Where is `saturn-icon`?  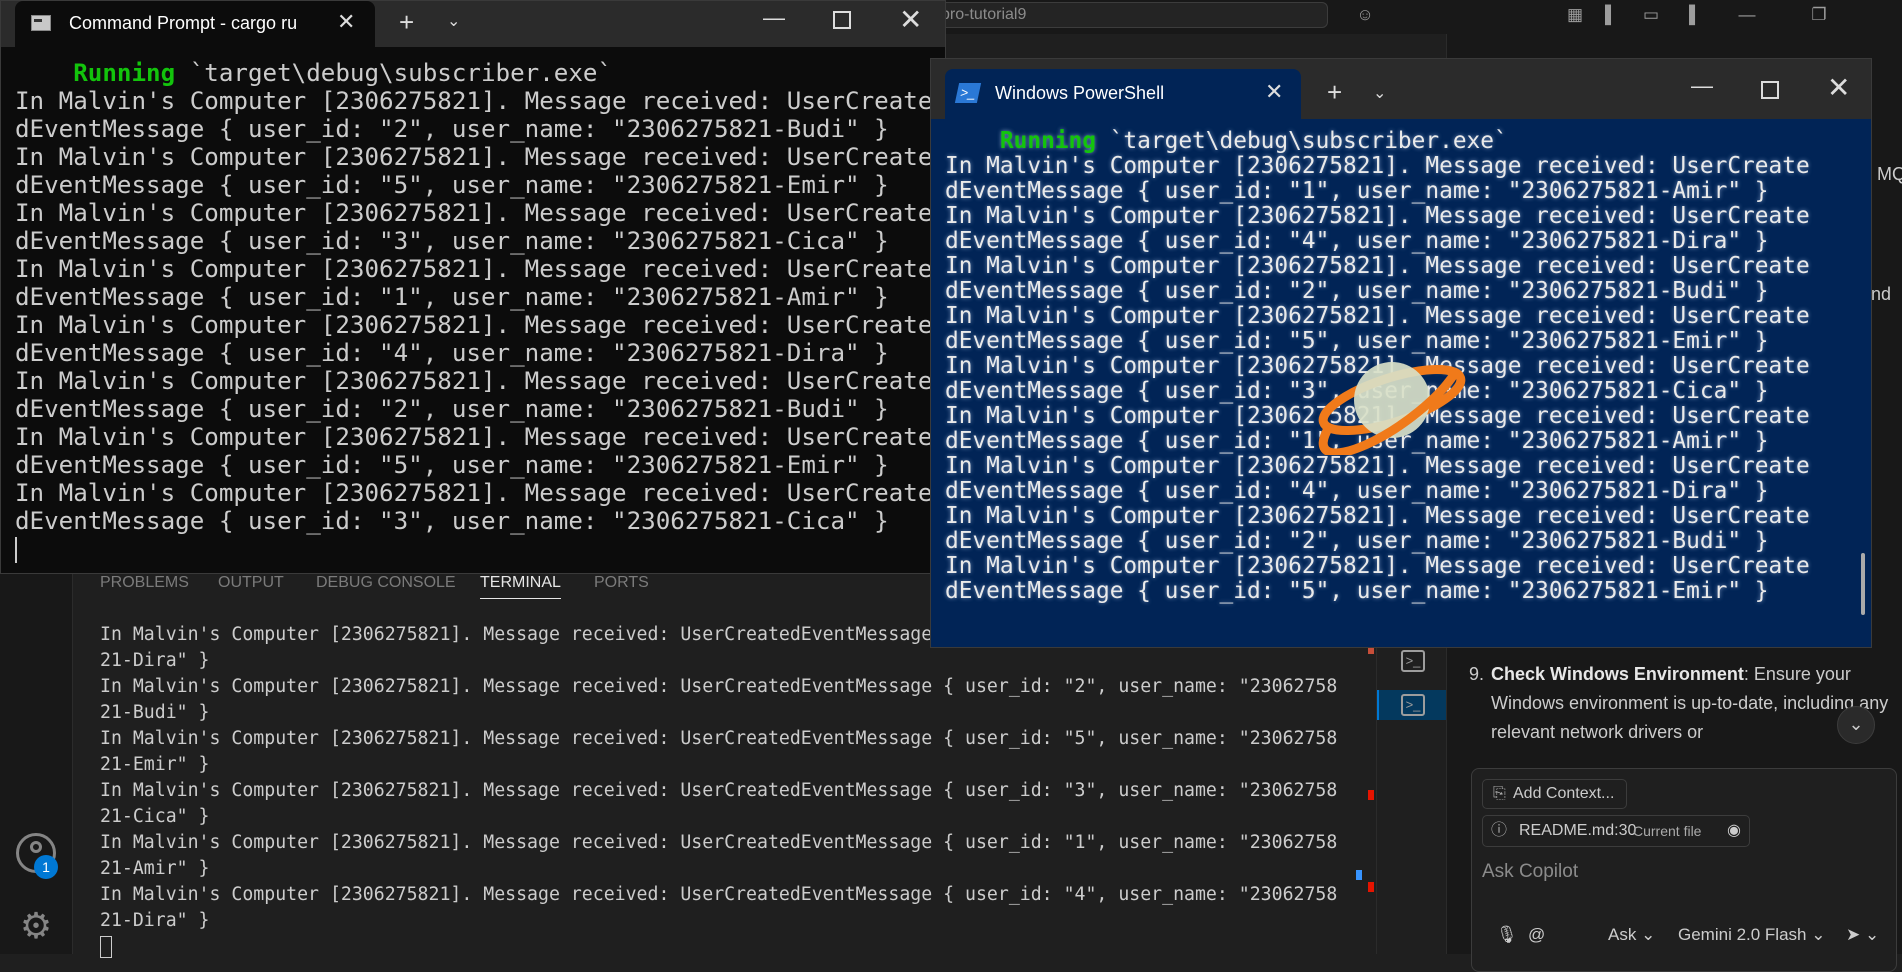
saturn-icon is located at coordinates (1392, 408).